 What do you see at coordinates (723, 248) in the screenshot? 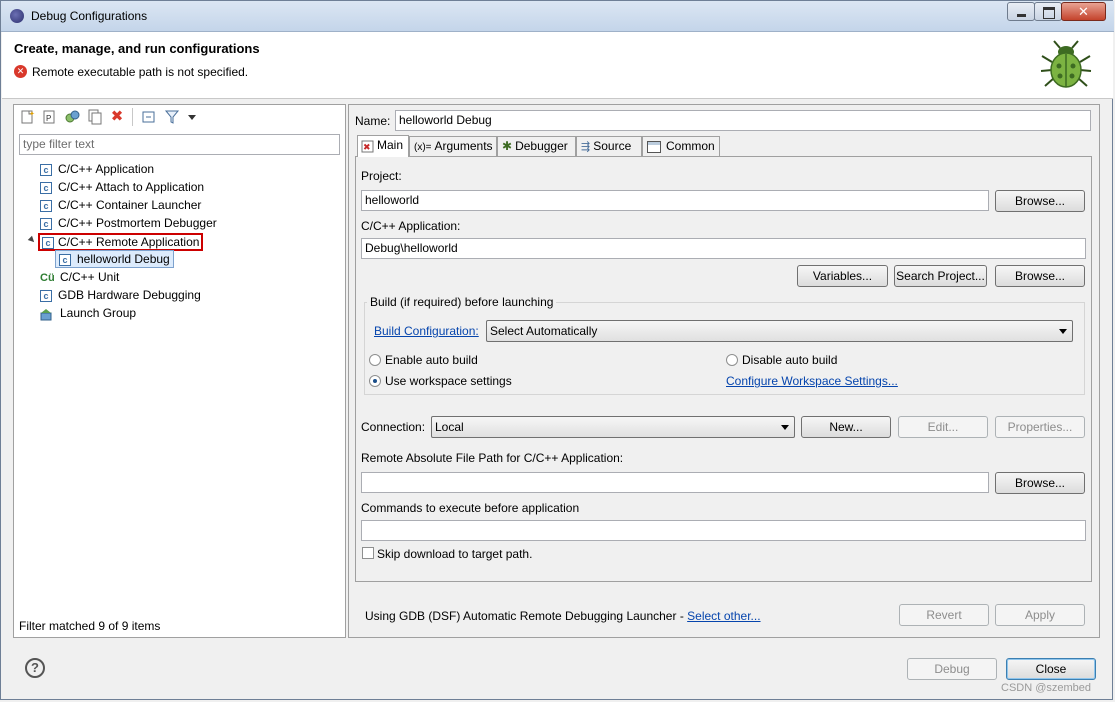
I see `application-input: Debug\helloworld` at bounding box center [723, 248].